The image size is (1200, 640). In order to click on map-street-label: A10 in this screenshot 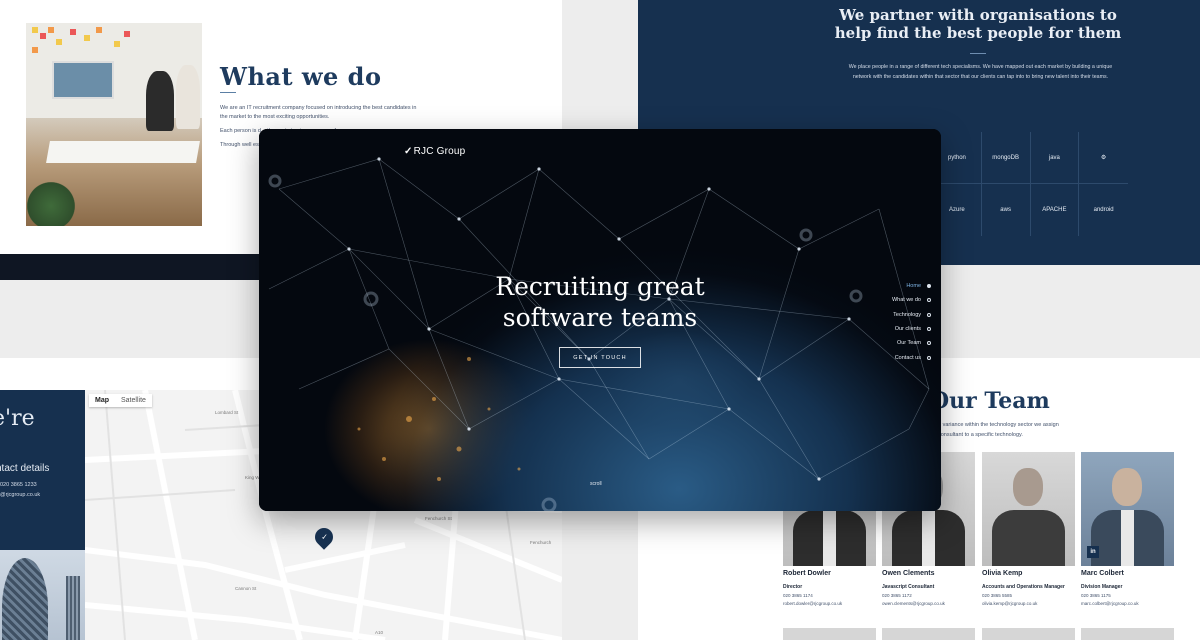, I will do `click(379, 632)`.